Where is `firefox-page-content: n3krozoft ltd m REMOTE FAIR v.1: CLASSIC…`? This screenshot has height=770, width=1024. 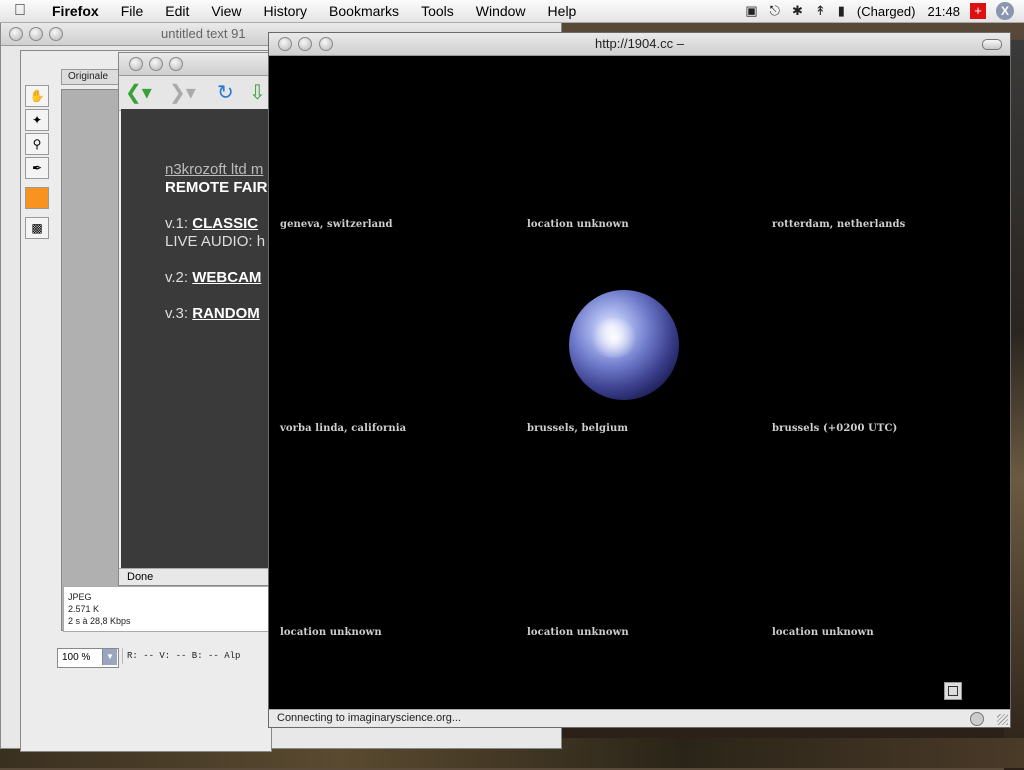
firefox-page-content: n3krozoft ltd m REMOTE FAIR v.1: CLASSIC… is located at coordinates (205, 339).